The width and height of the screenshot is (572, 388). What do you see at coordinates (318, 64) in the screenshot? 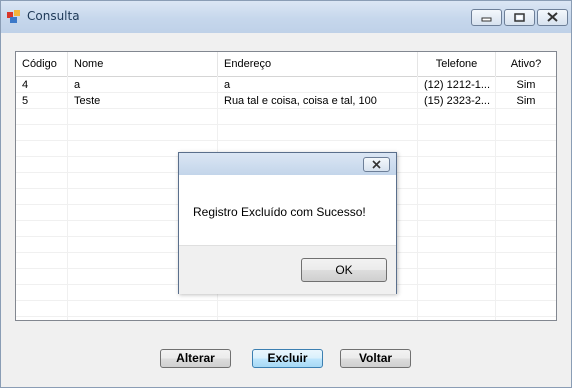
I see `column-header-endereco: Endereço` at bounding box center [318, 64].